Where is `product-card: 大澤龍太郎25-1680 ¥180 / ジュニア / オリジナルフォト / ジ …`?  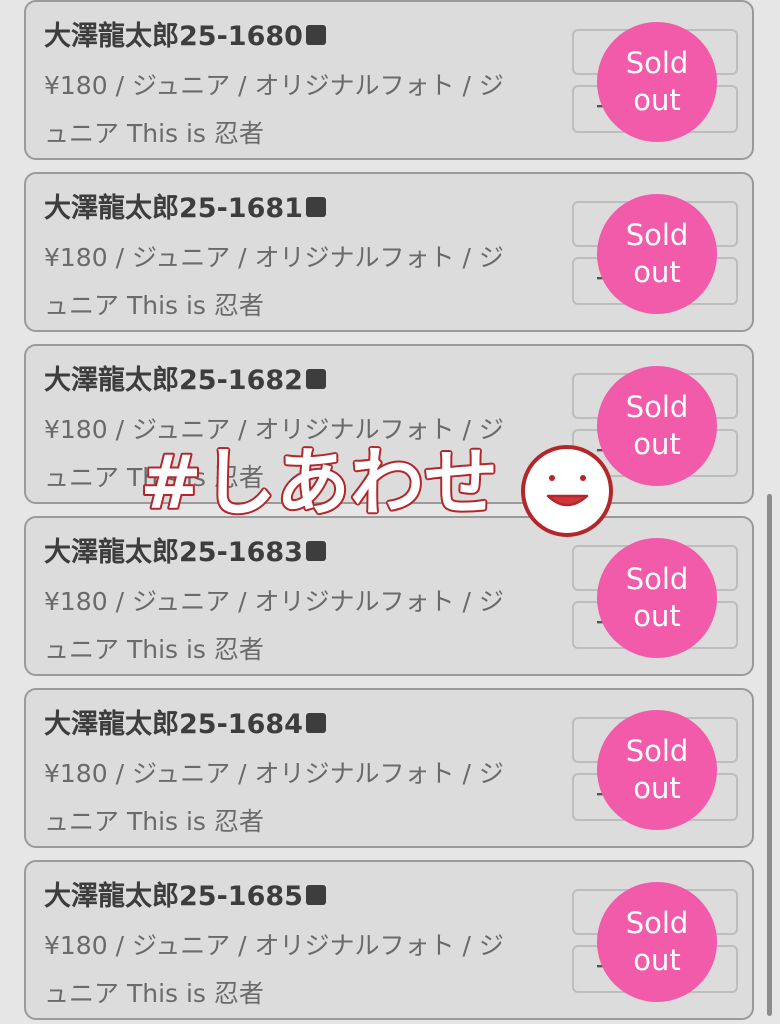 product-card: 大澤龍太郎25-1680 ¥180 / ジュニア / オリジナルフォト / ジ … is located at coordinates (389, 80).